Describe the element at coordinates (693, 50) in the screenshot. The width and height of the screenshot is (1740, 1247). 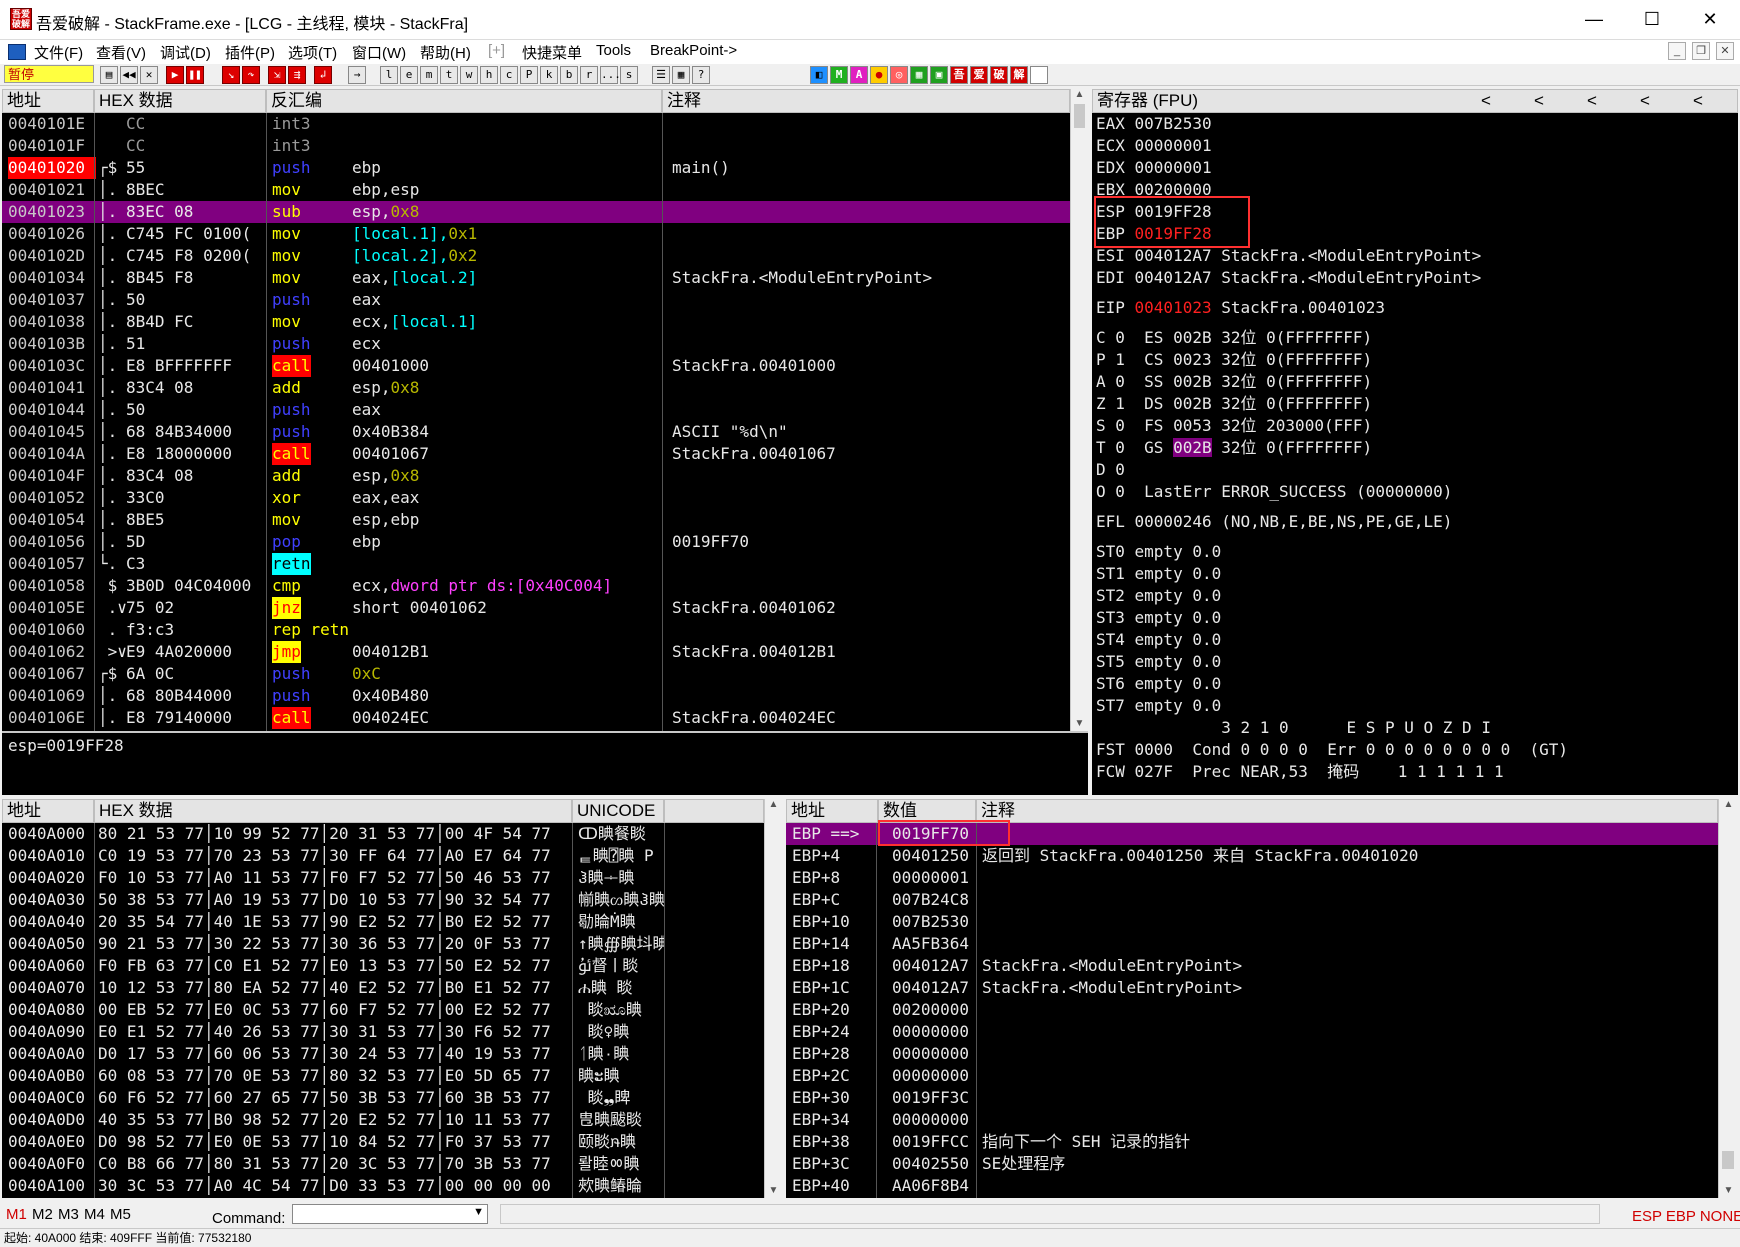
I see `menu-breakpoint: BreakPoint->` at that location.